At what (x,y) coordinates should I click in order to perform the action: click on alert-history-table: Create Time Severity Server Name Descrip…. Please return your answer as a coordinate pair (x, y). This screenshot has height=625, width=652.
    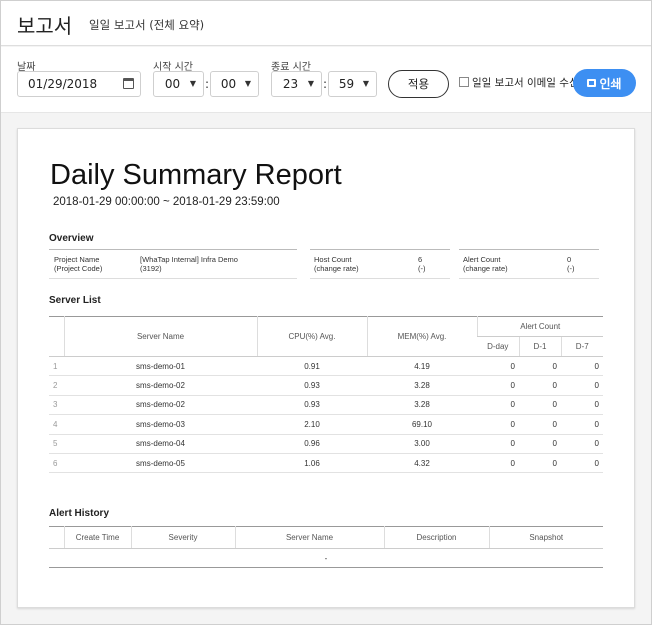
    Looking at the image, I should click on (326, 547).